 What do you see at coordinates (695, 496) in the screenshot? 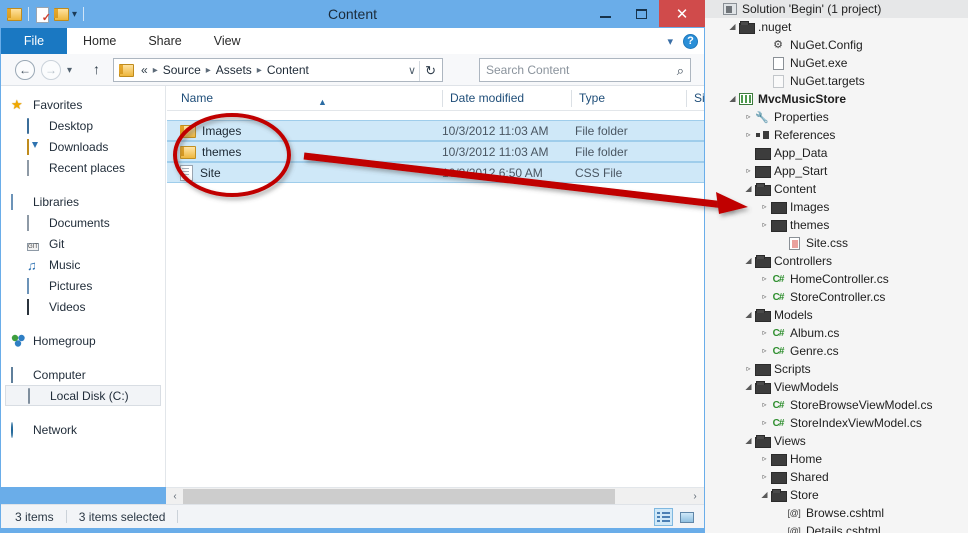
I see `scroll-right-button: ›` at bounding box center [695, 496].